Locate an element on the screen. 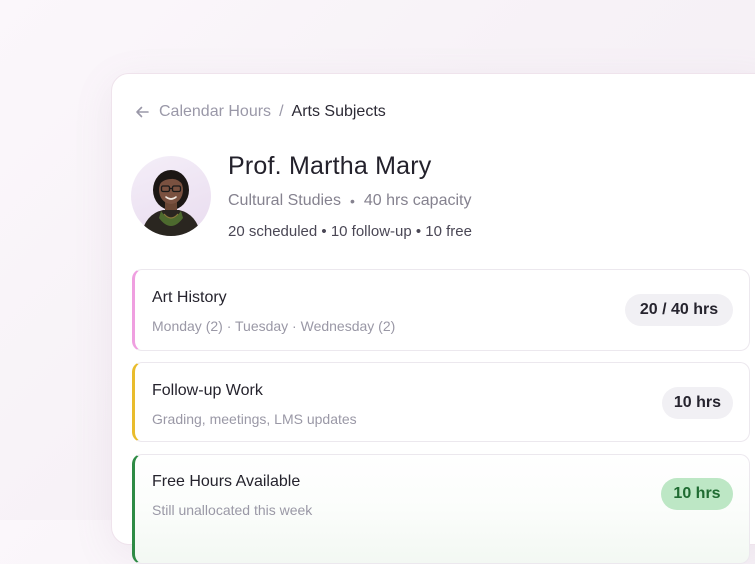 Image resolution: width=755 pixels, height=564 pixels. card-title: Art History is located at coordinates (189, 297).